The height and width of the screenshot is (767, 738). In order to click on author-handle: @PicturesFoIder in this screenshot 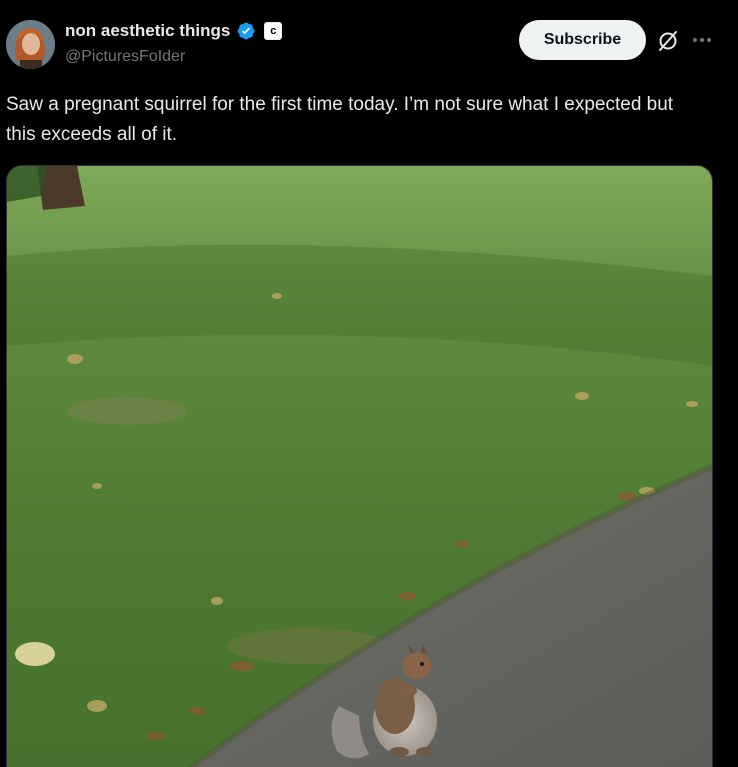, I will do `click(125, 57)`.